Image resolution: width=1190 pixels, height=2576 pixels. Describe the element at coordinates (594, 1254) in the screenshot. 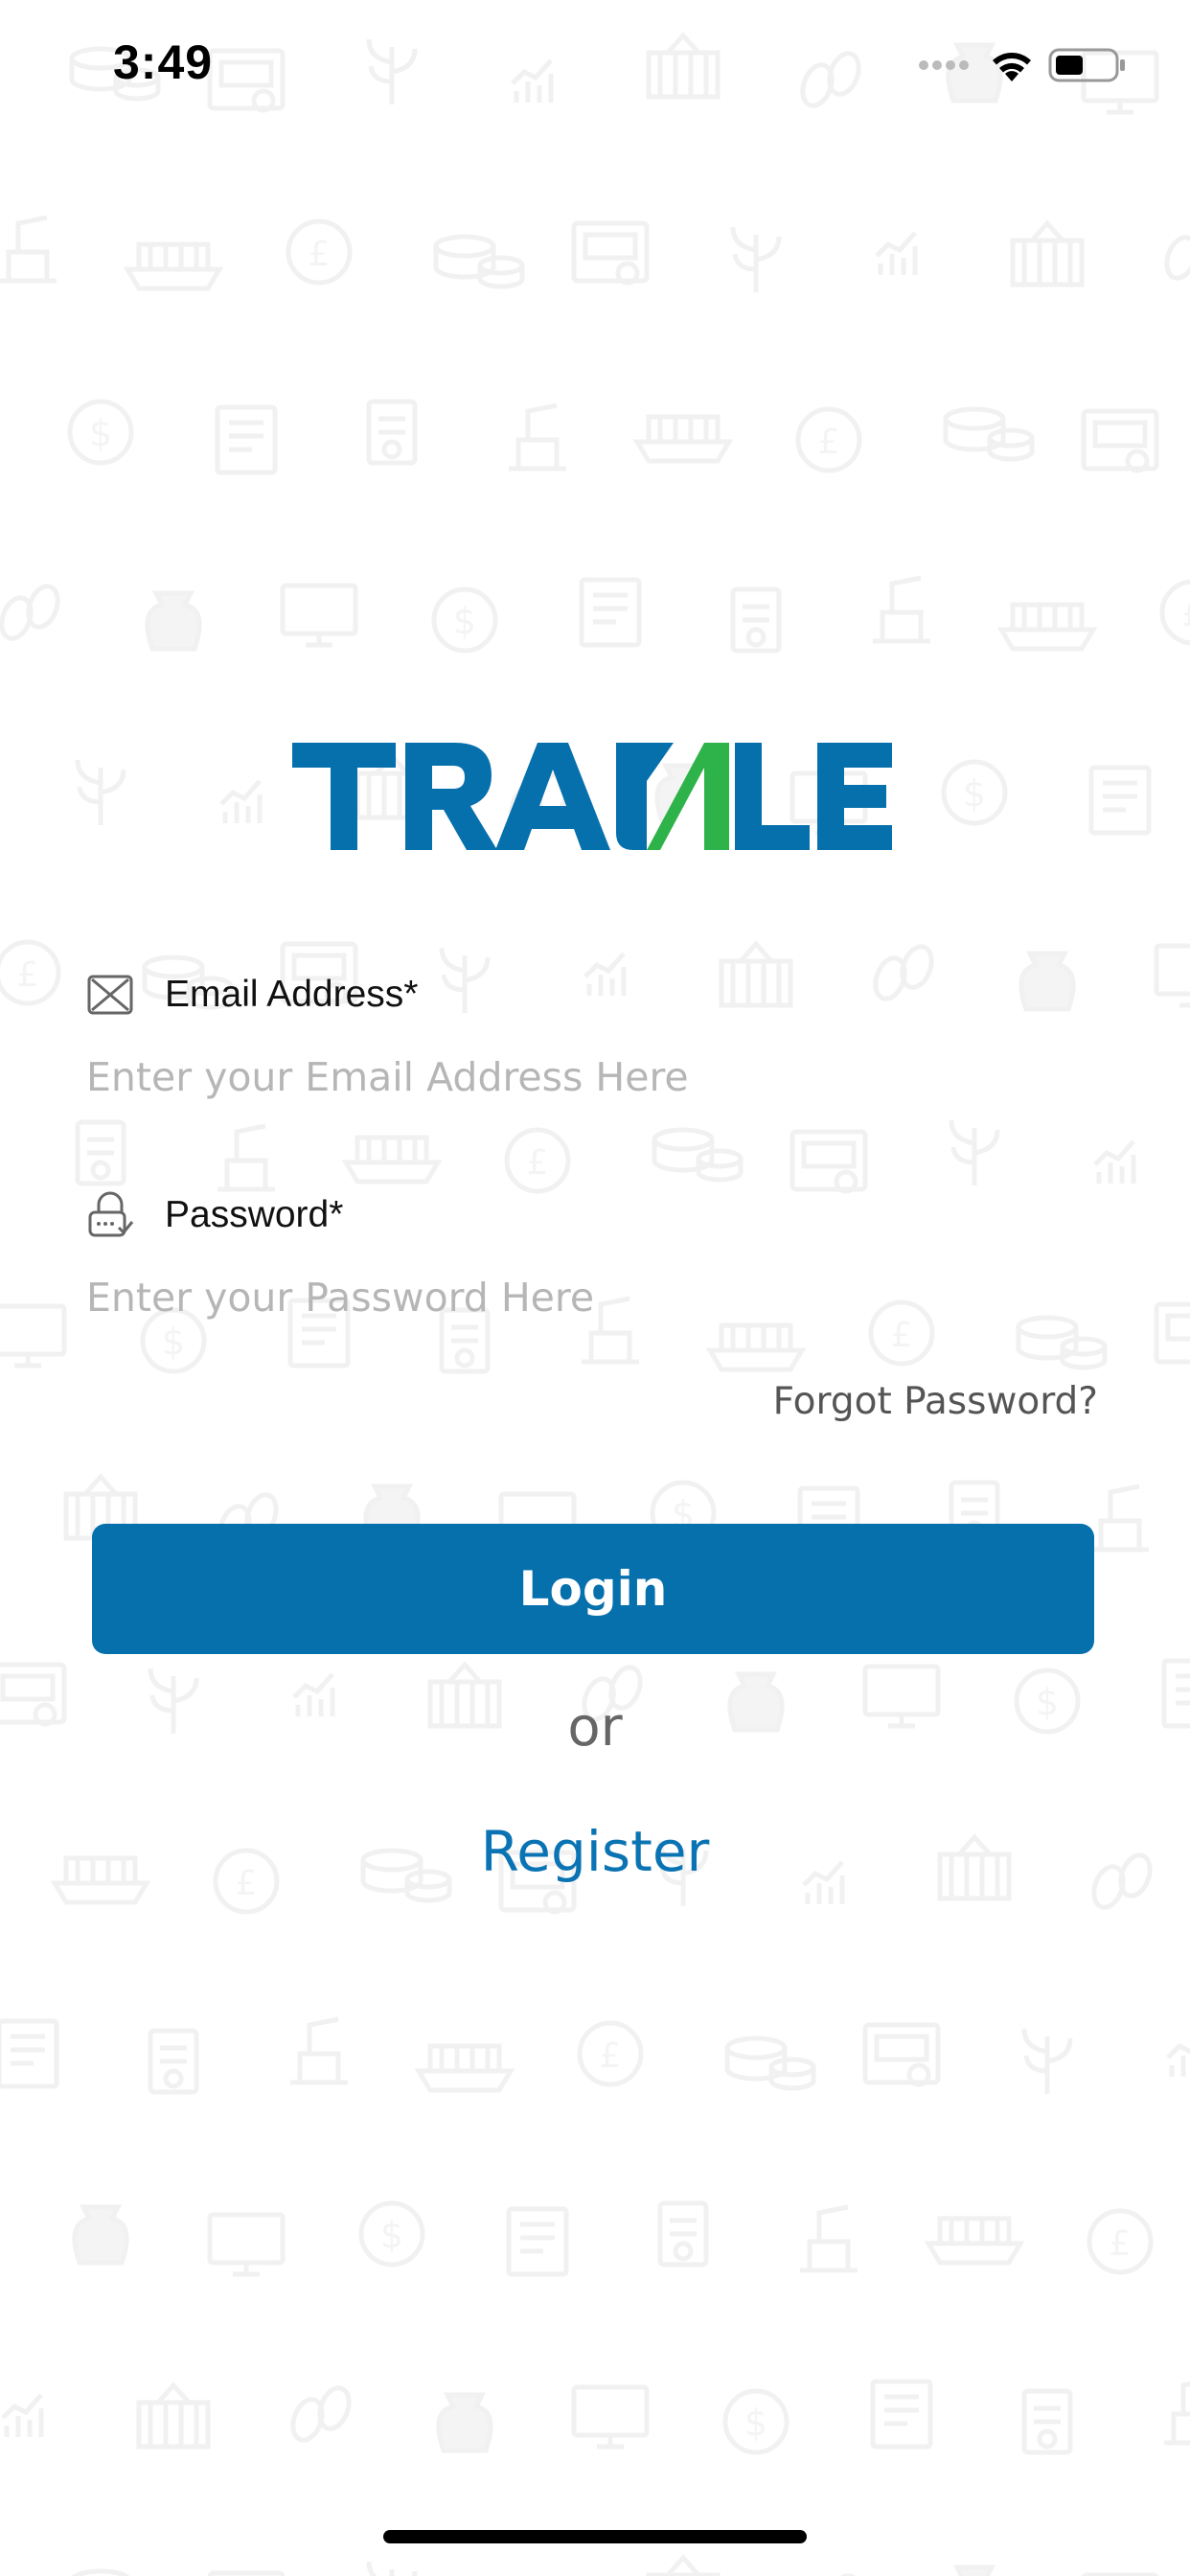

I see `password-field-group: Password*` at that location.